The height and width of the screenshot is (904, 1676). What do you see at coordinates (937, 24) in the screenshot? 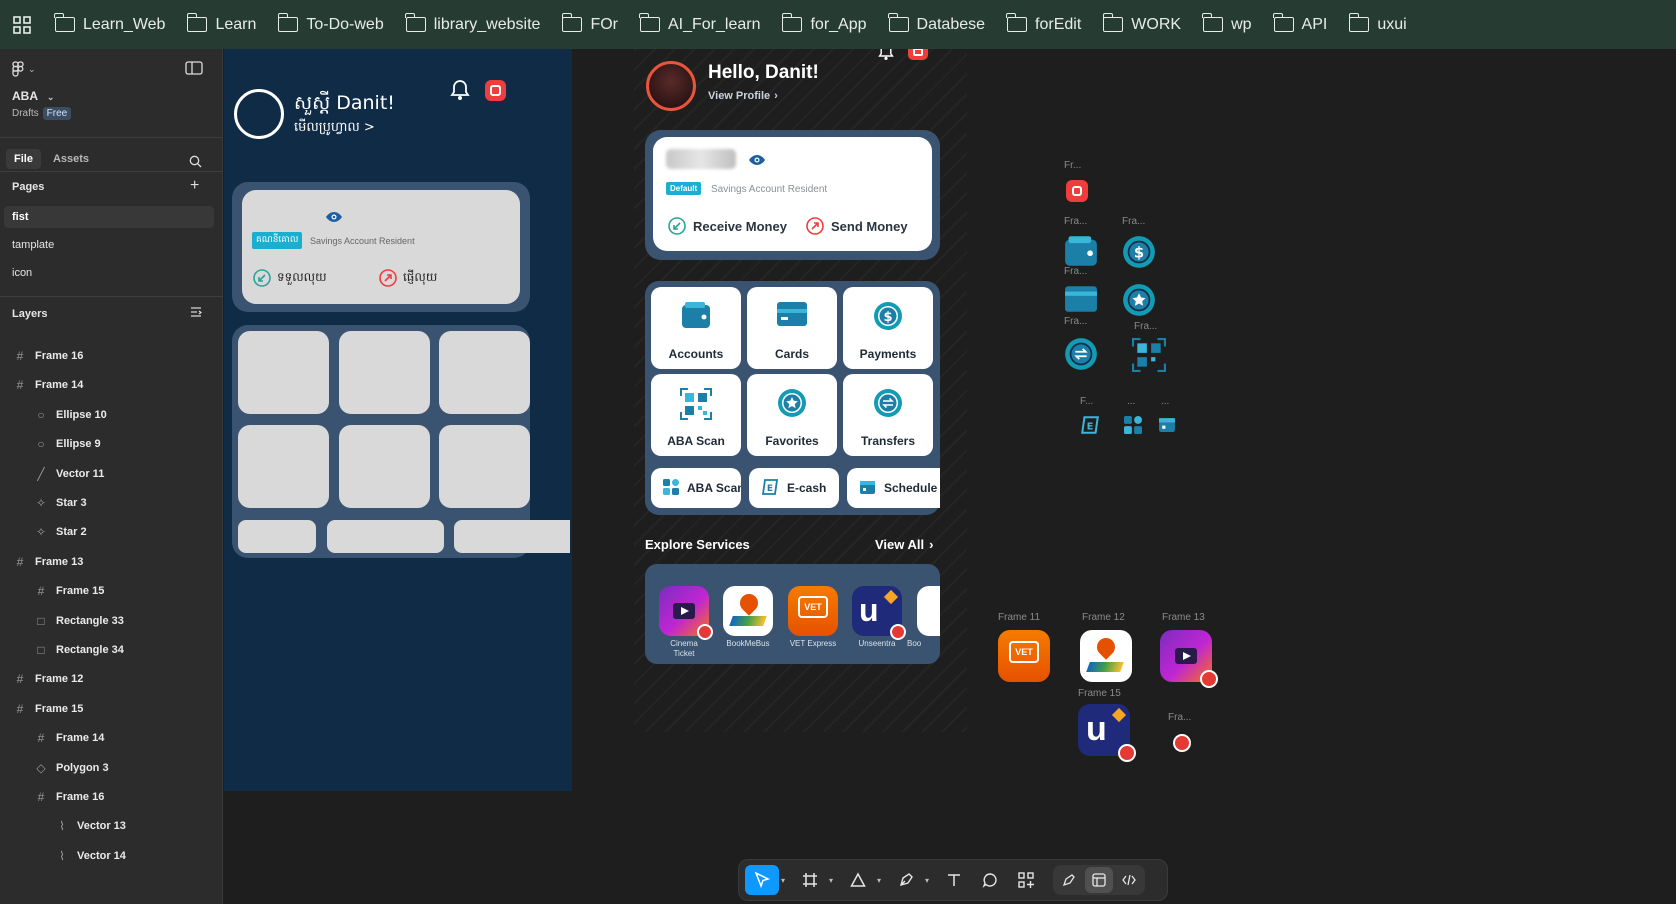
I see `bookmark-folder: Databese` at bounding box center [937, 24].